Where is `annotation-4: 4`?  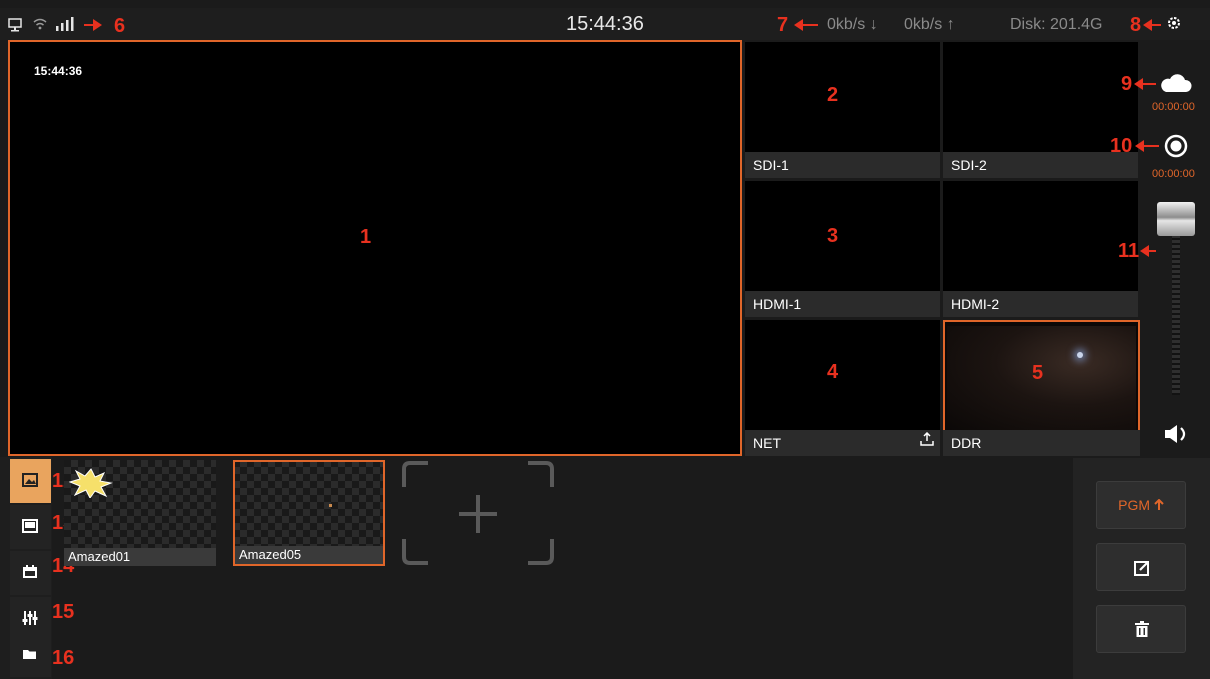 annotation-4: 4 is located at coordinates (833, 372).